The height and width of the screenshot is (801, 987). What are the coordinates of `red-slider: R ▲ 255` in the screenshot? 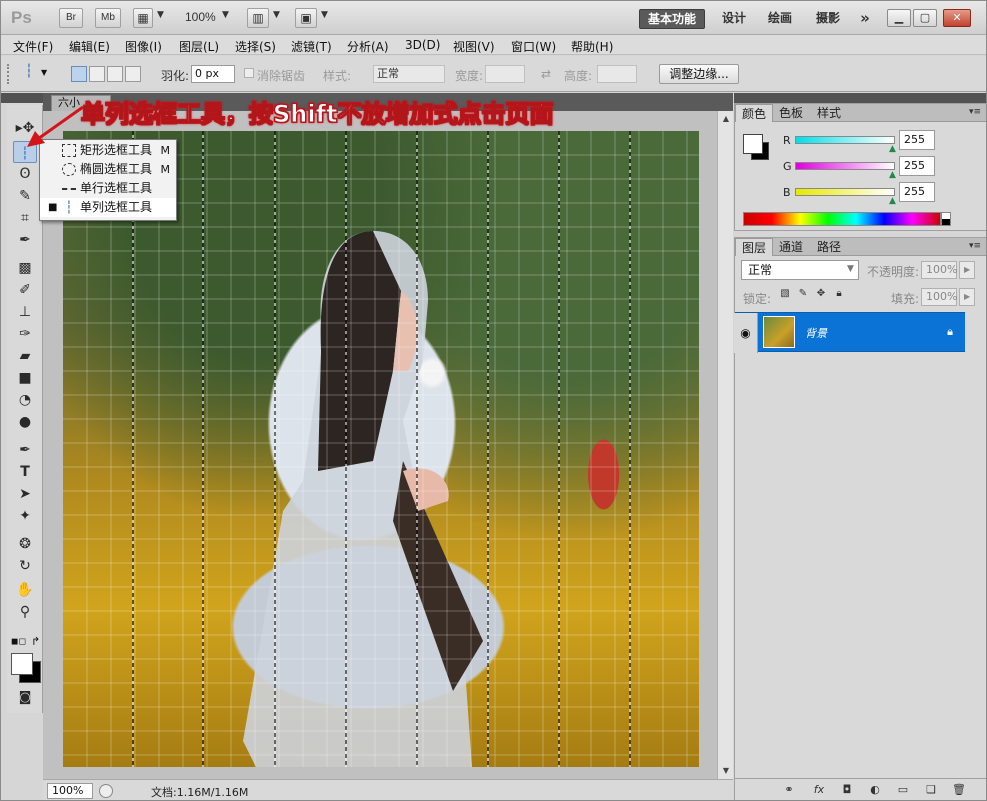 It's located at (863, 142).